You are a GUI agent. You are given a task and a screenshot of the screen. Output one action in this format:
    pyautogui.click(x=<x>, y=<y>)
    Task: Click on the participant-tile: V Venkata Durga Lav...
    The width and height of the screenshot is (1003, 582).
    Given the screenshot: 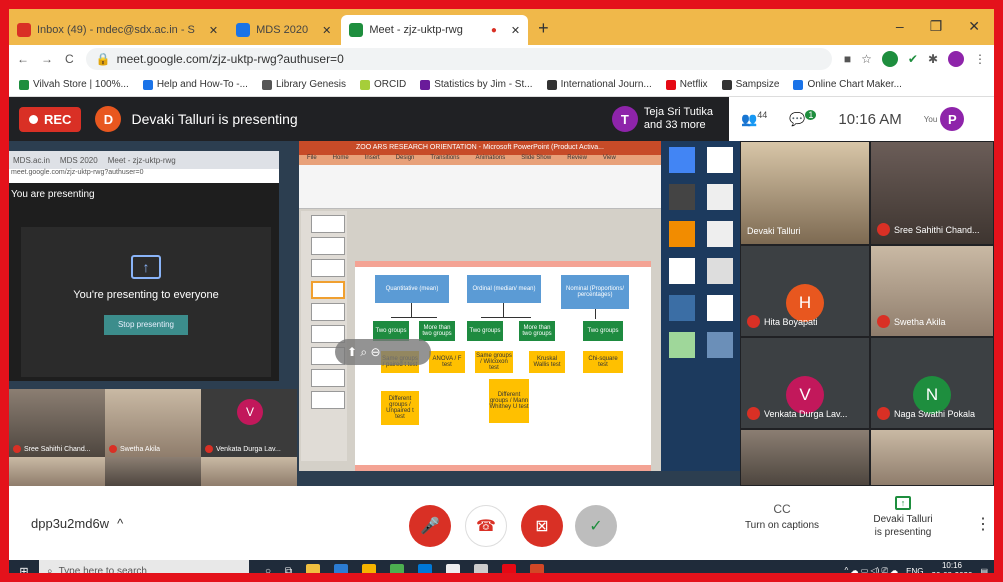 What is the action you would take?
    pyautogui.click(x=805, y=383)
    